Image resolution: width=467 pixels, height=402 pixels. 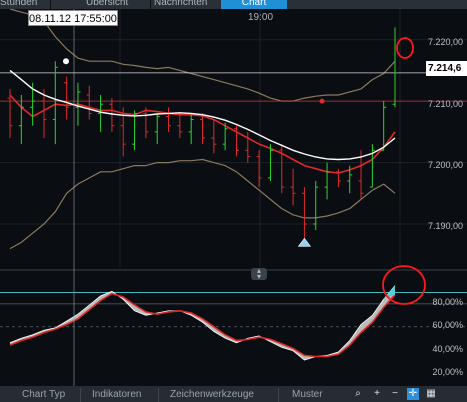 What do you see at coordinates (404, 285) in the screenshot?
I see `annotation-circle-oscillator` at bounding box center [404, 285].